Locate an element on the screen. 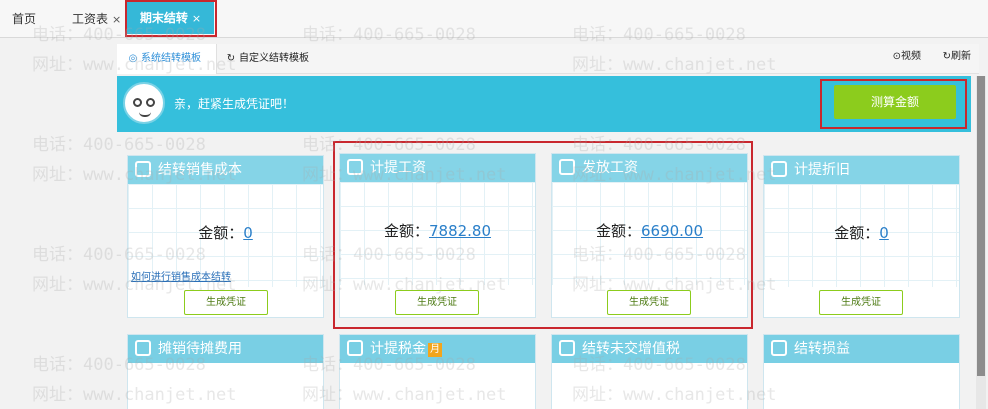  card-accrue-salary: 计提工资 金额：7882.80 生成凭证 is located at coordinates (437, 235).